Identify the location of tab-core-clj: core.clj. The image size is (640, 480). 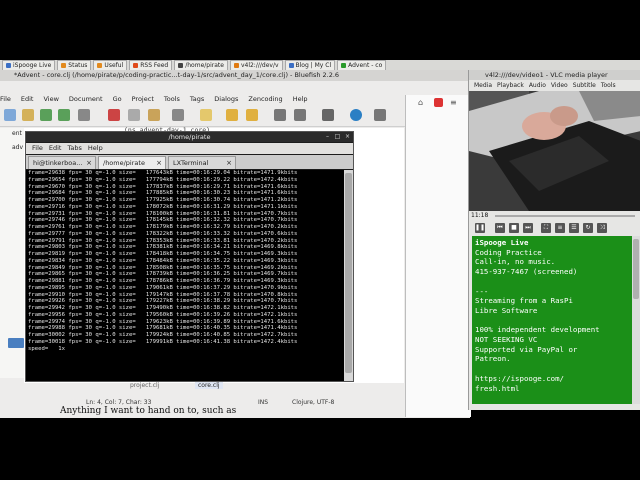
(209, 385).